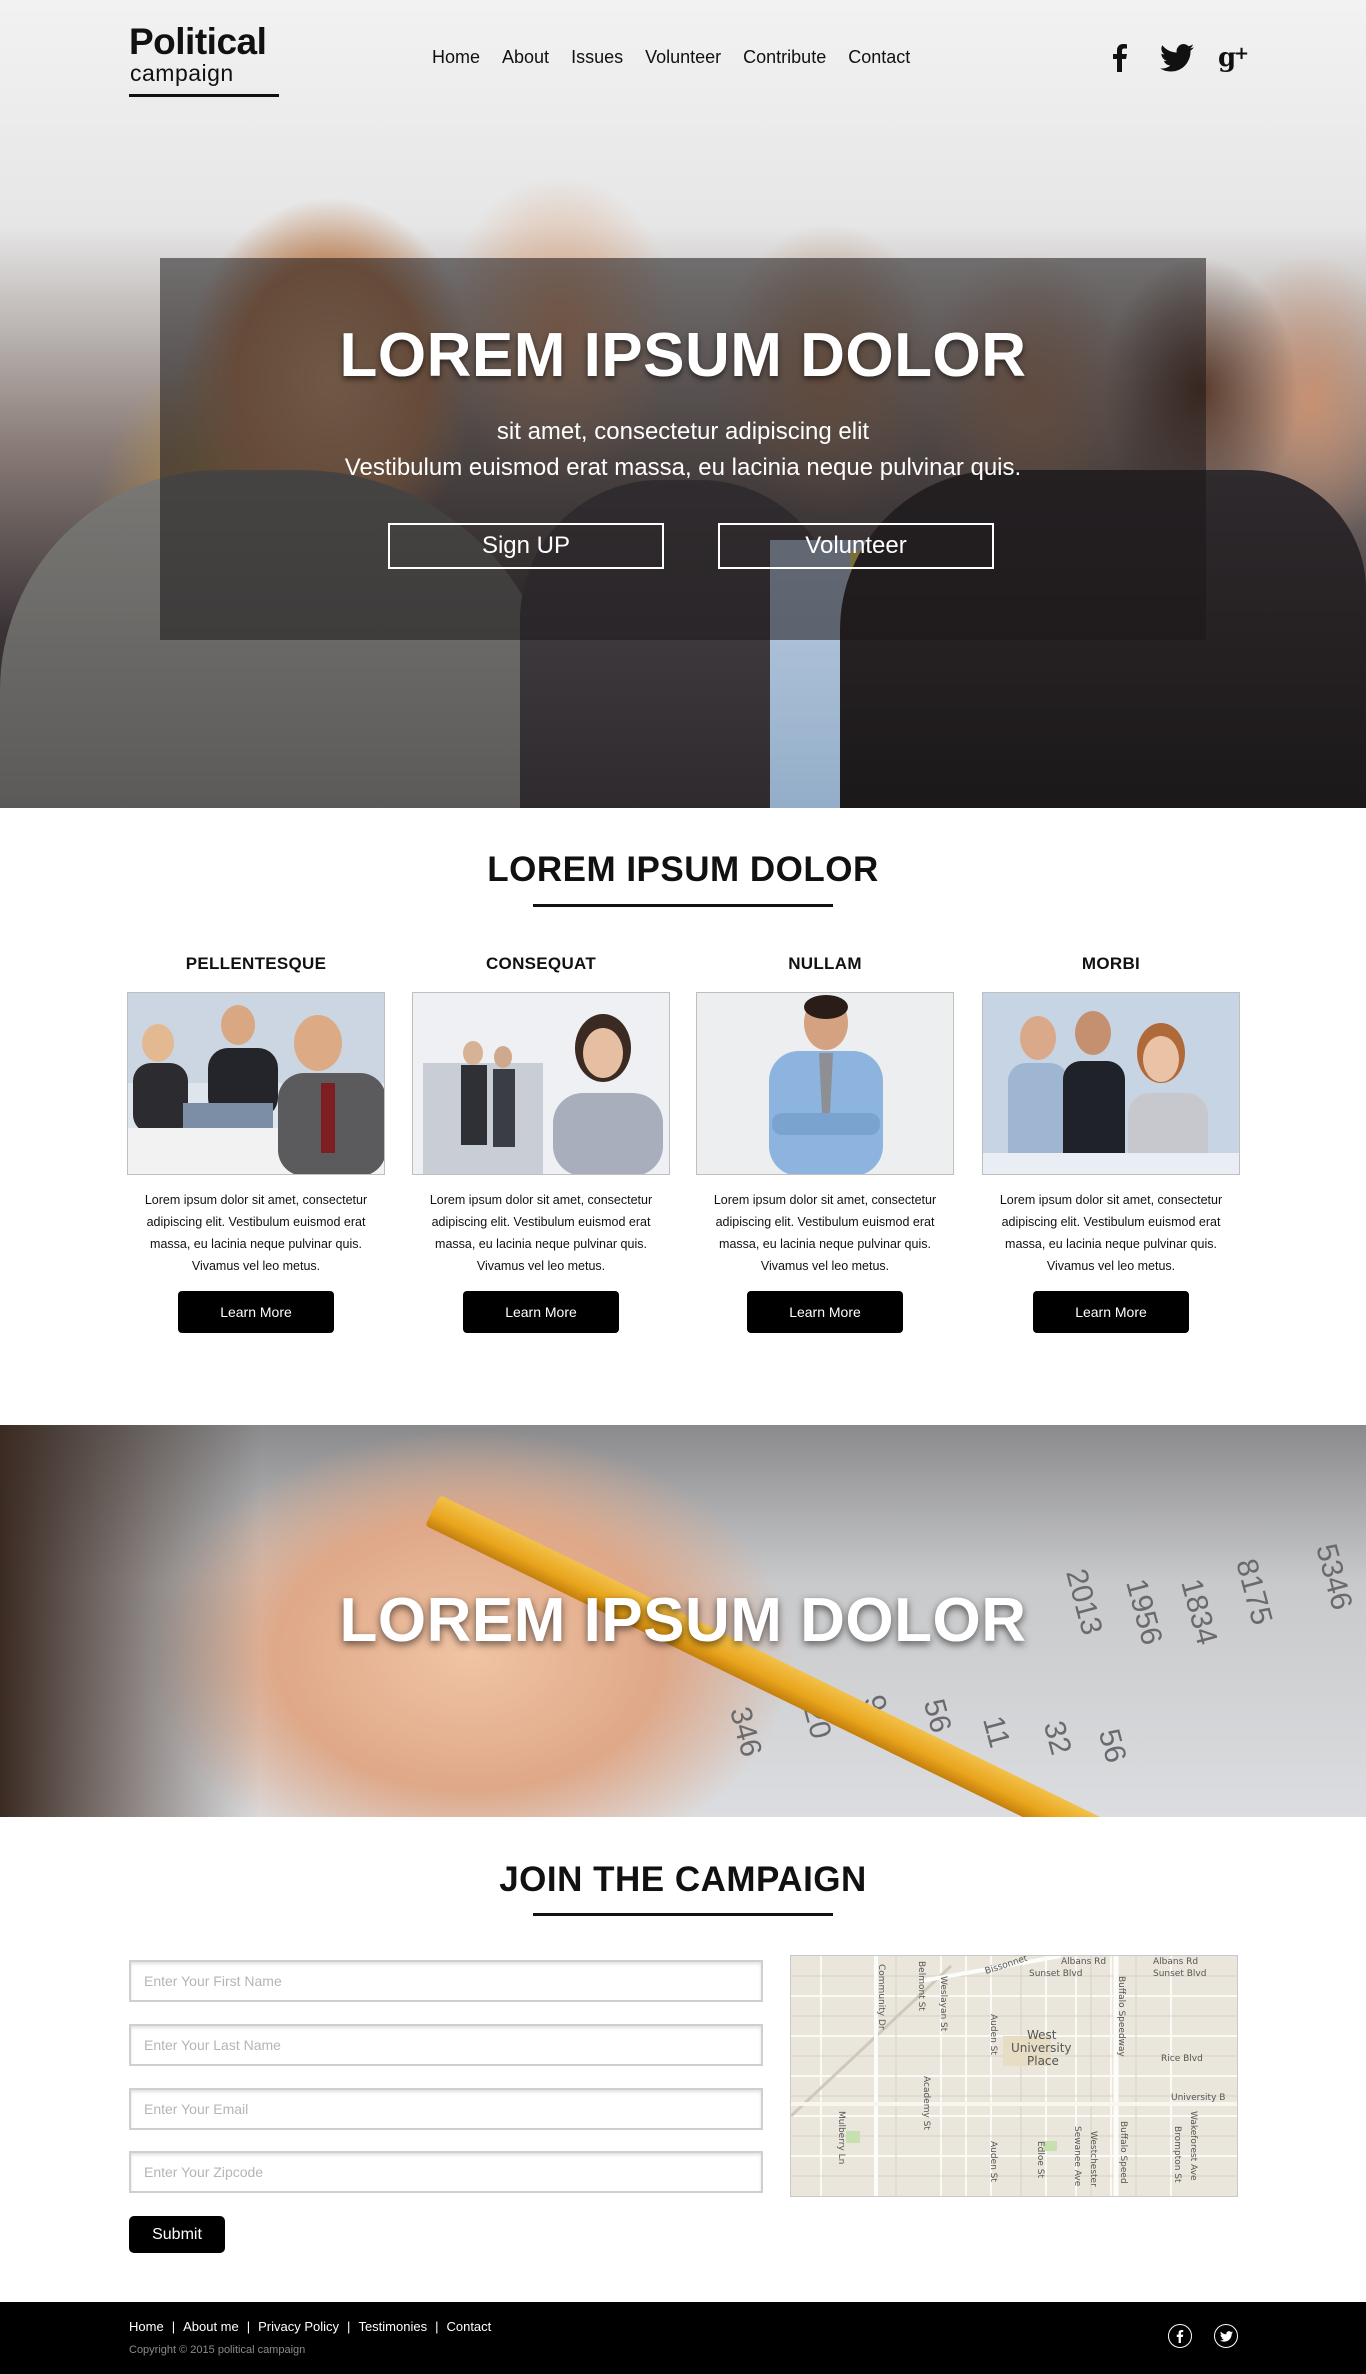  What do you see at coordinates (525, 57) in the screenshot?
I see `nav-about: About` at bounding box center [525, 57].